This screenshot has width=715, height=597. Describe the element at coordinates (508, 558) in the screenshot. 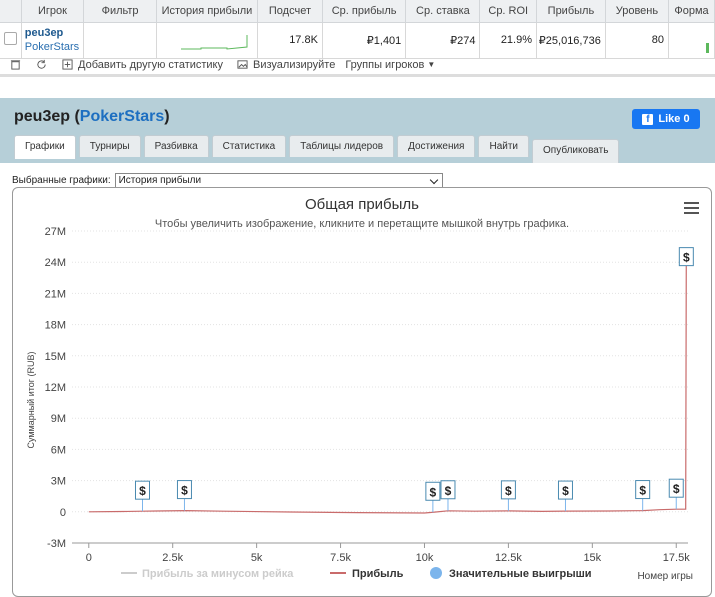

I see `x-tick-label: 12.5k` at that location.